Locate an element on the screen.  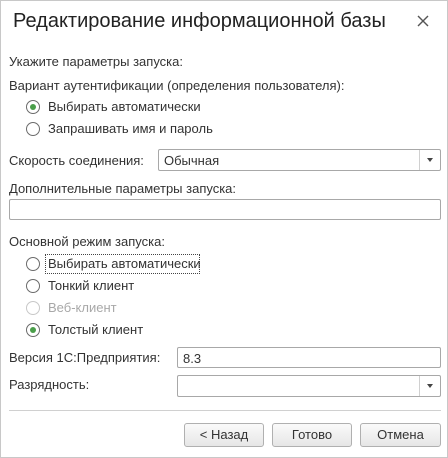
speed-label: Скорость соединения: is located at coordinates (76, 160).